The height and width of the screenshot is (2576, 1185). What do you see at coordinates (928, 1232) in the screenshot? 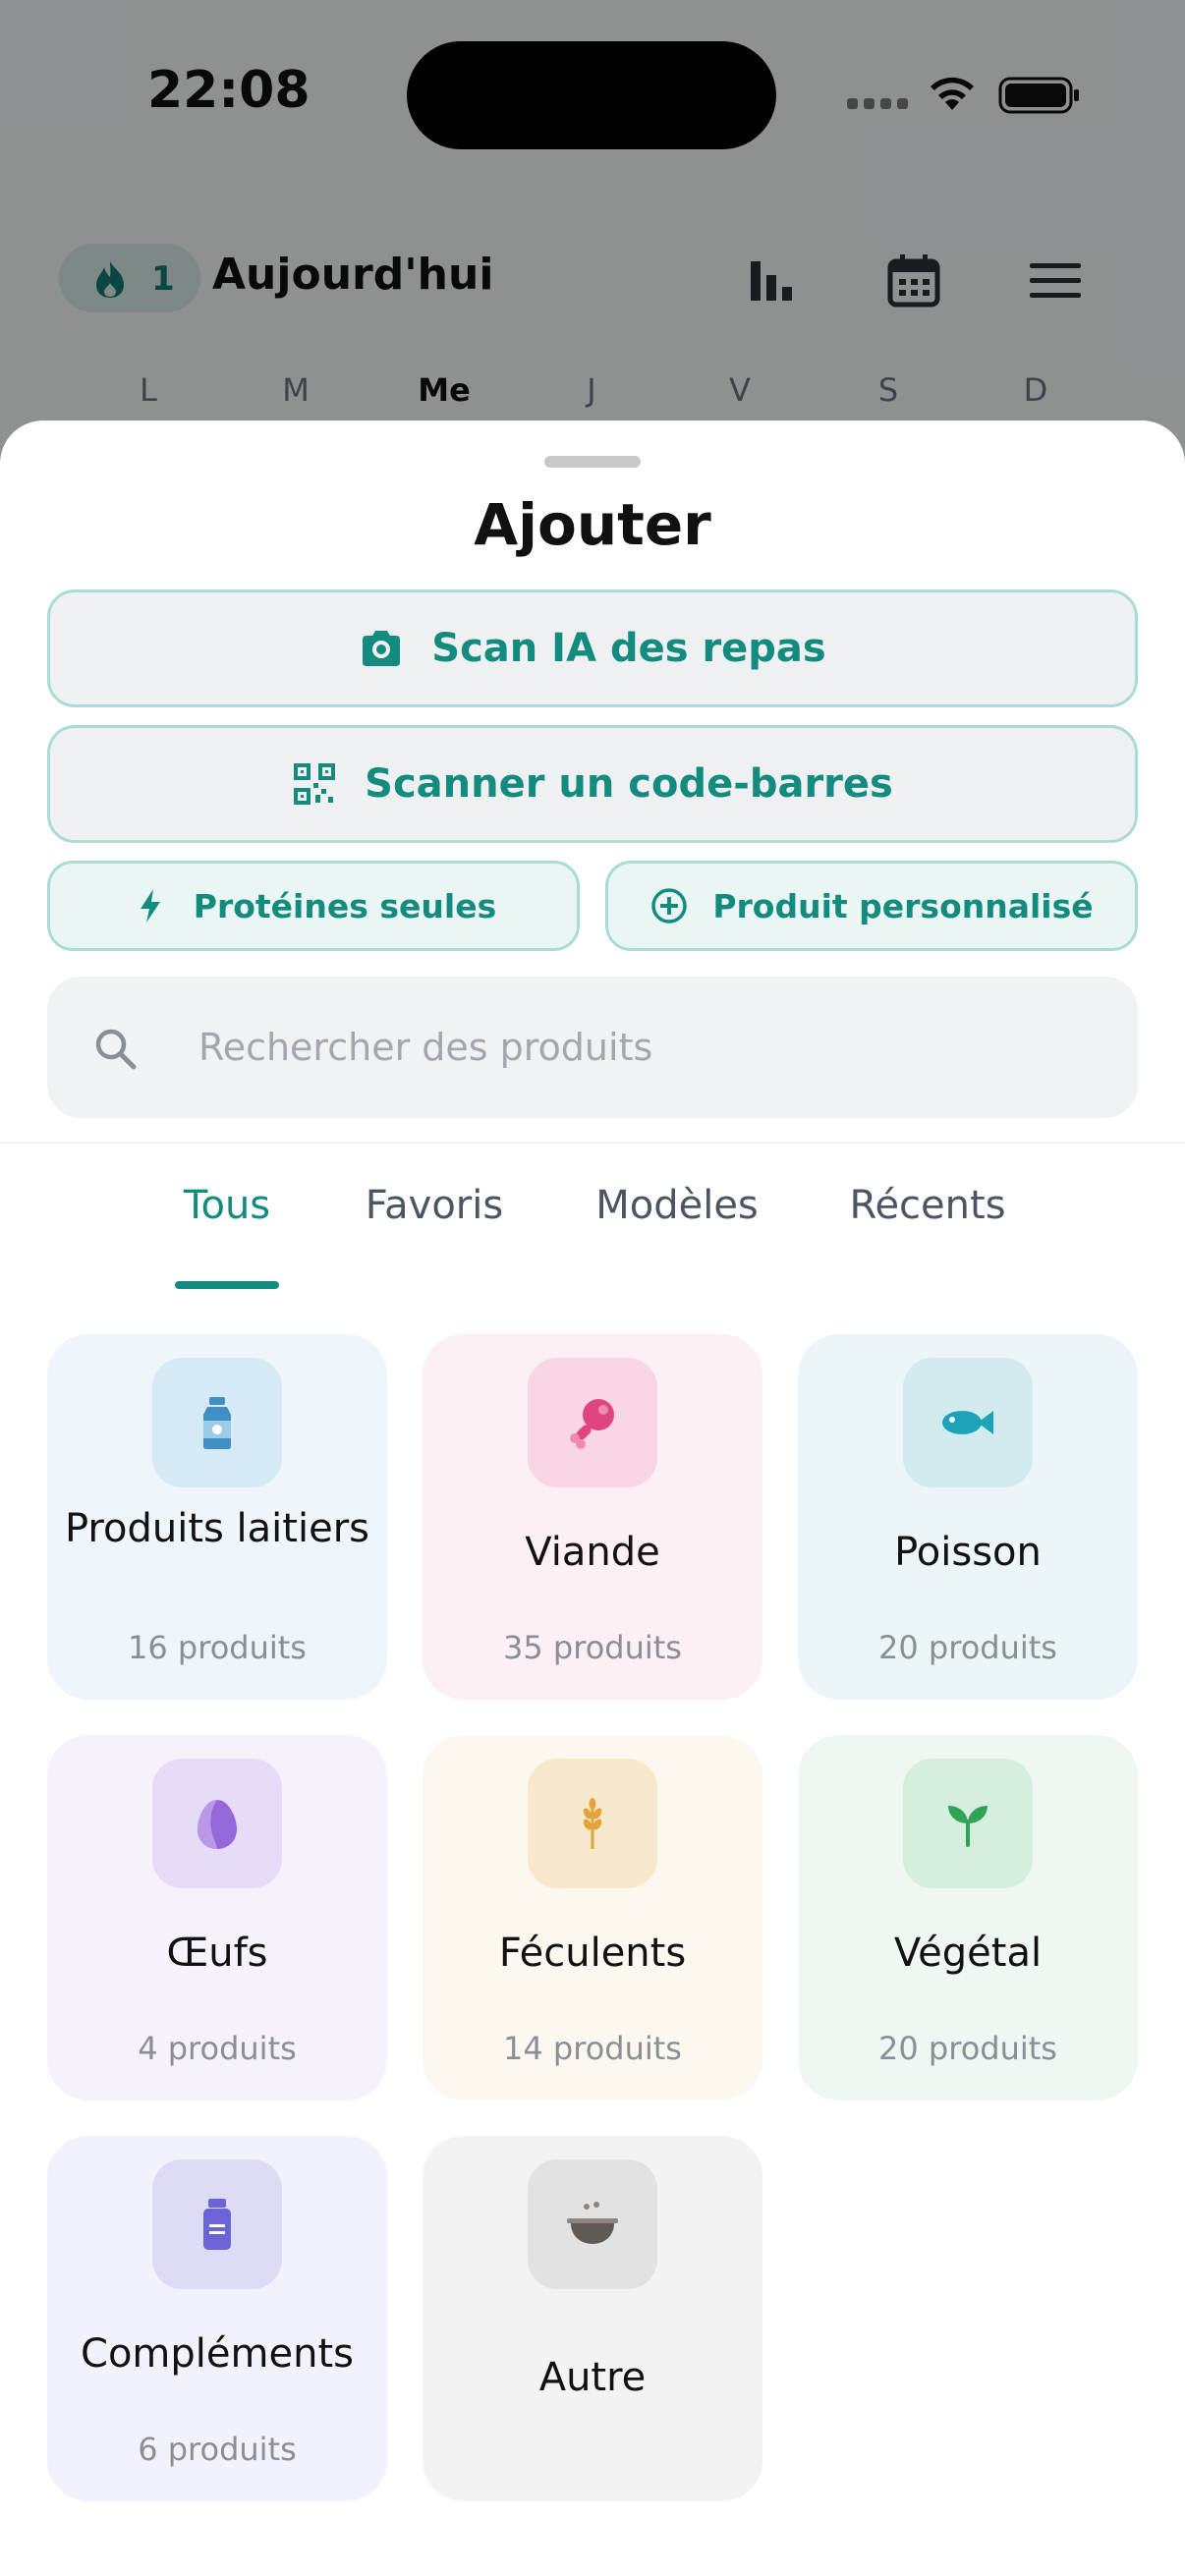
I see `tab-recents: Récents` at bounding box center [928, 1232].